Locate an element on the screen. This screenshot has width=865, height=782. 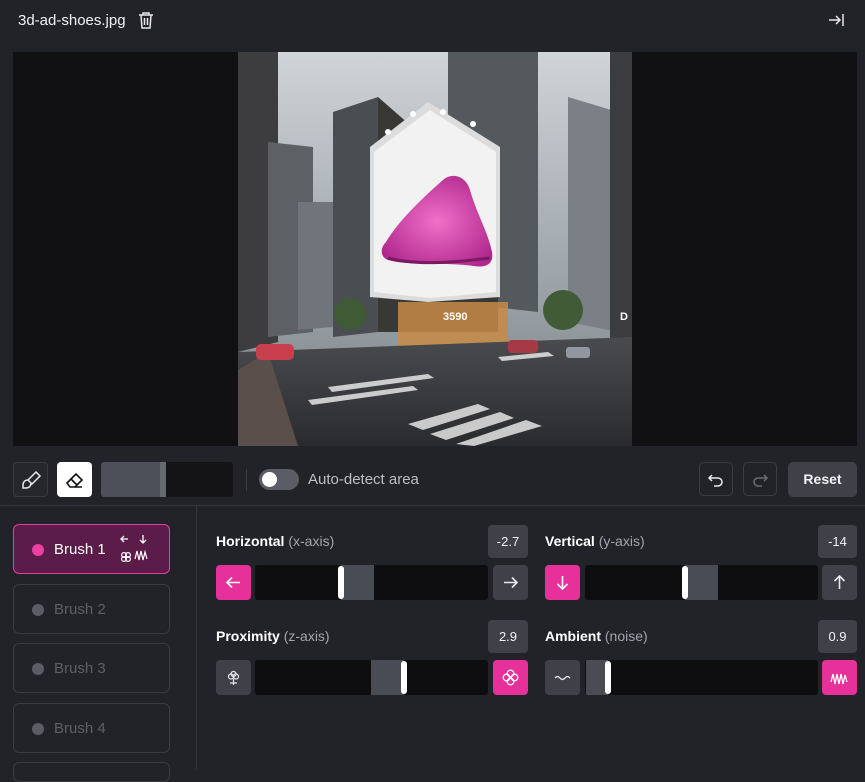
wave-calm-icon is located at coordinates (562, 678).